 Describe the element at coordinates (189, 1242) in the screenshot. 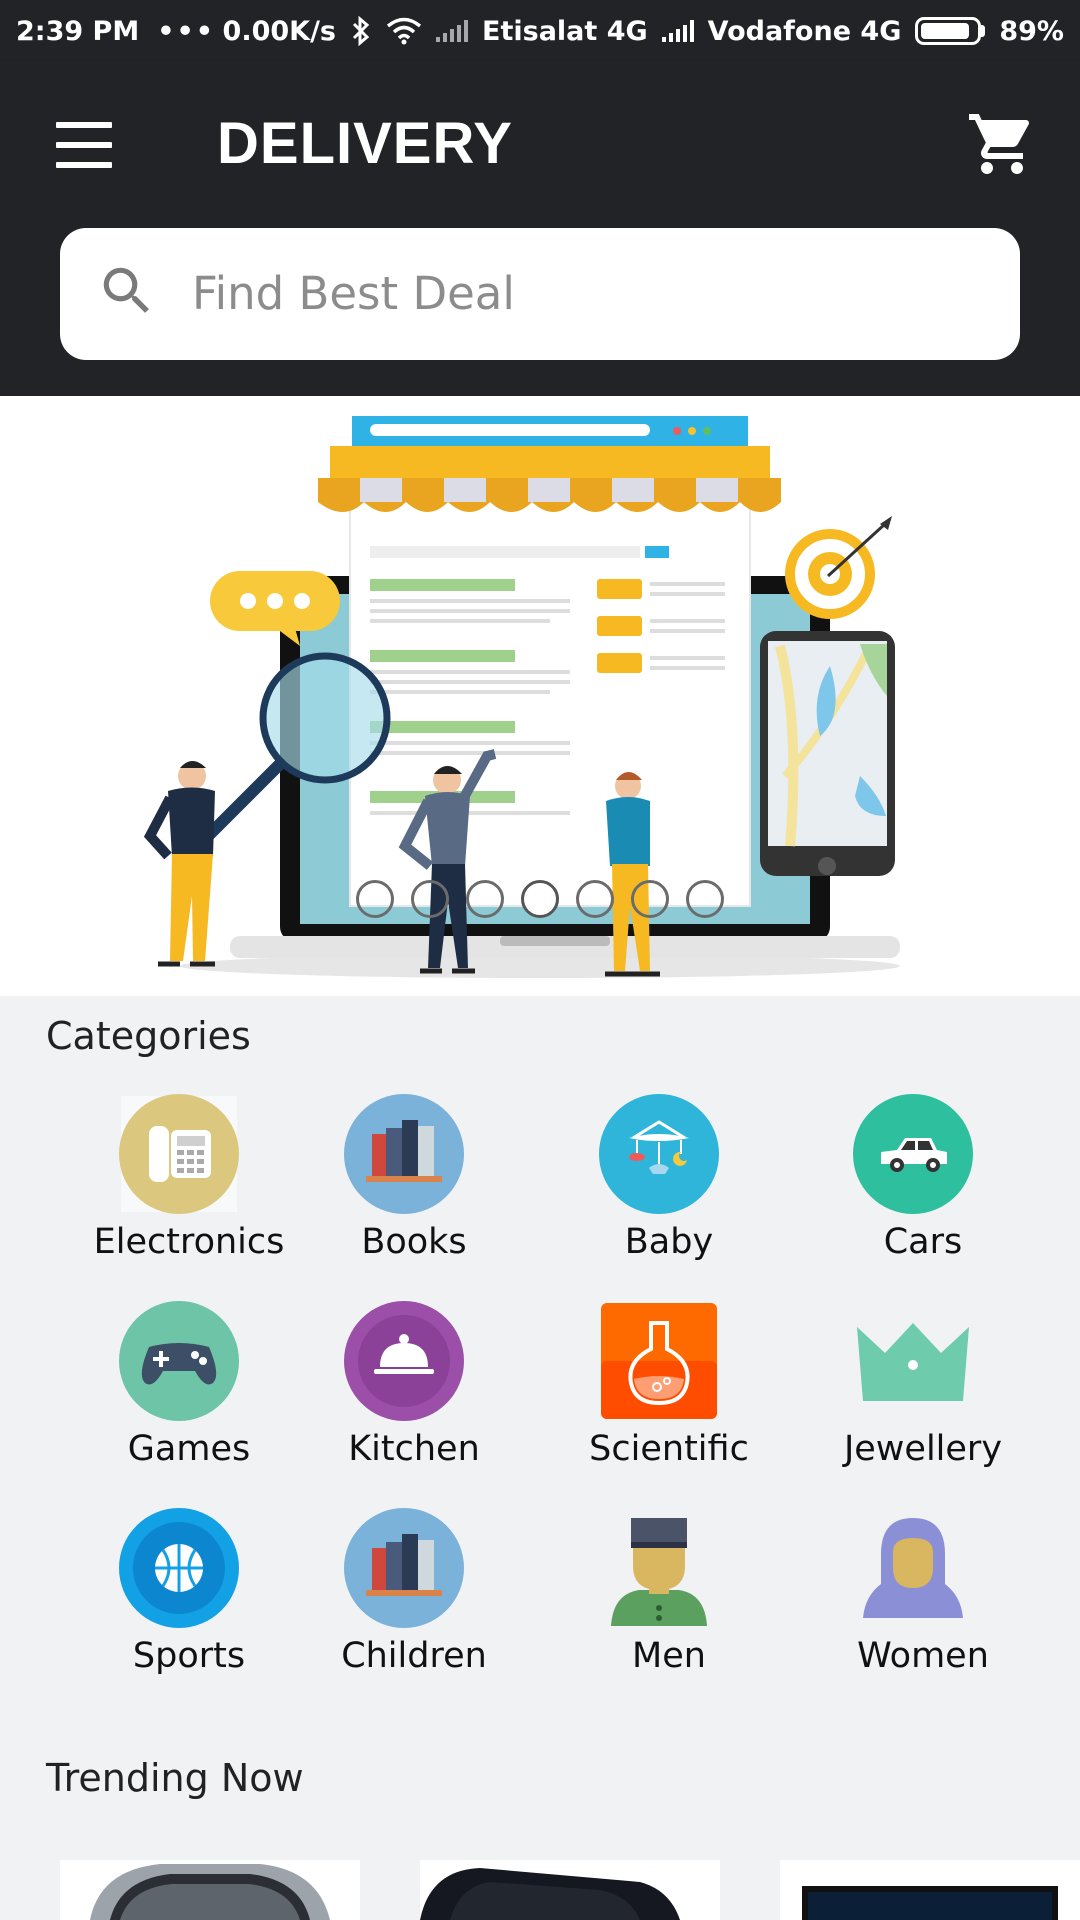

I see `category-label: Electronics` at that location.